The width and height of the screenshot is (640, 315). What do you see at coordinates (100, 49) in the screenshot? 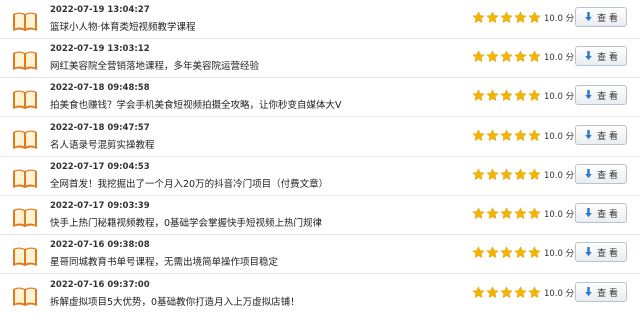
I see `item-date: 2022-07-19 13:03:12` at bounding box center [100, 49].